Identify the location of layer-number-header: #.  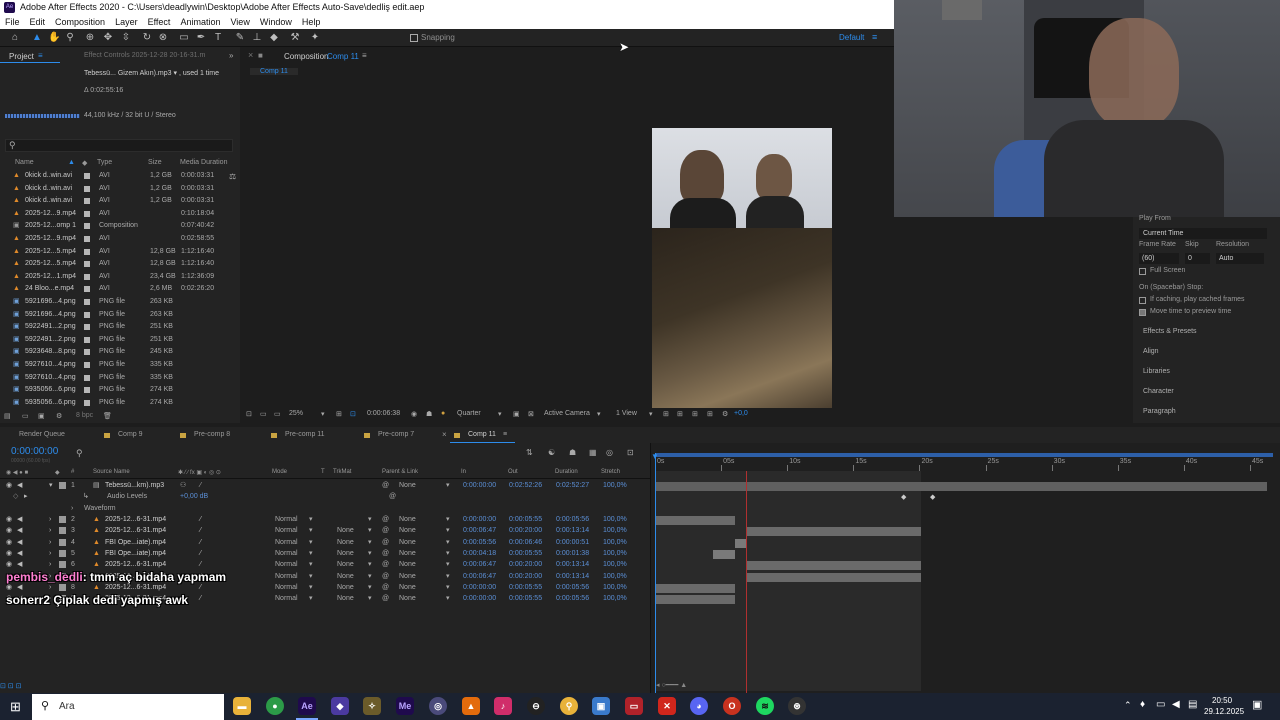
(72, 472).